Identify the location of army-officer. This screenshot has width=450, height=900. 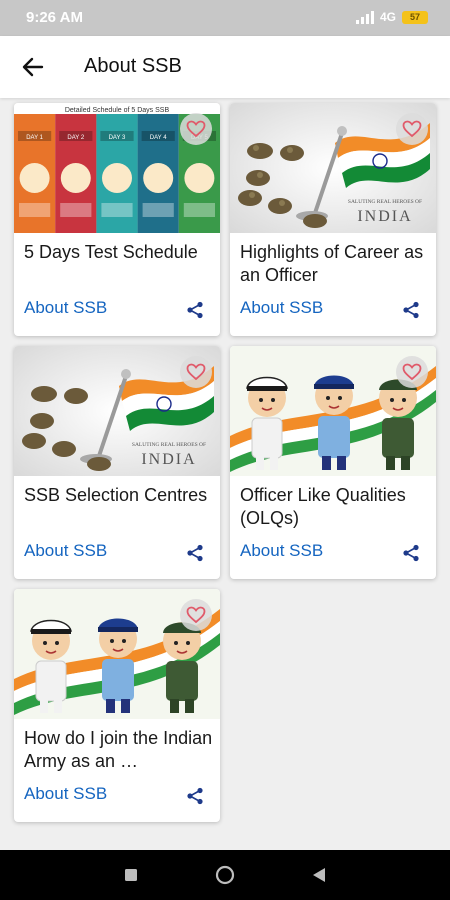
(398, 424).